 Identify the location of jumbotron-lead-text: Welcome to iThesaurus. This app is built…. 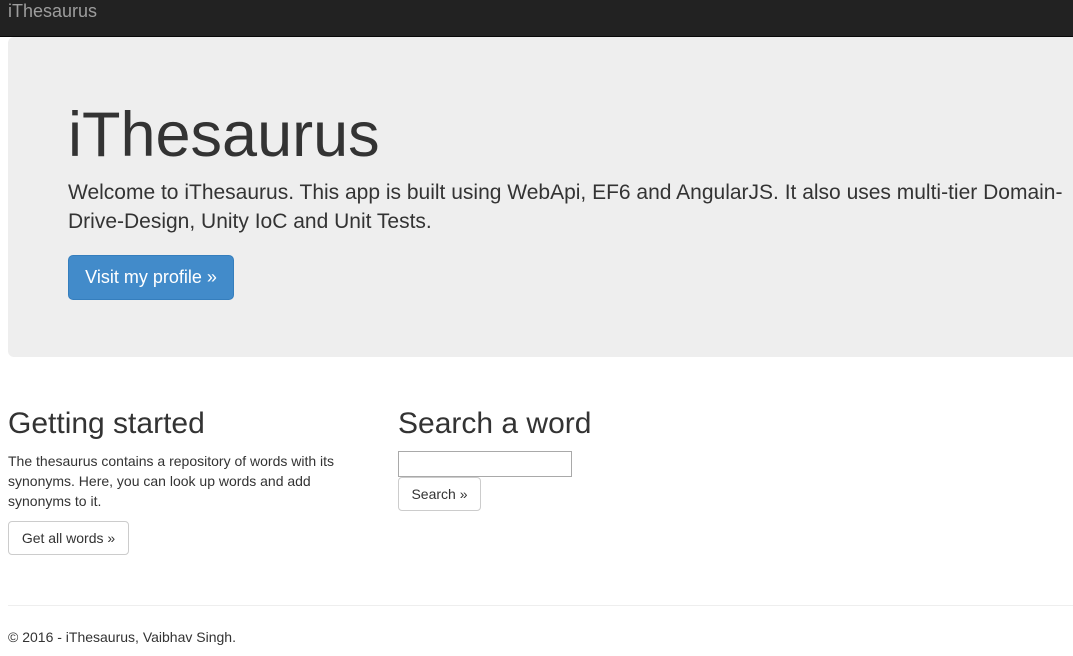
(565, 207).